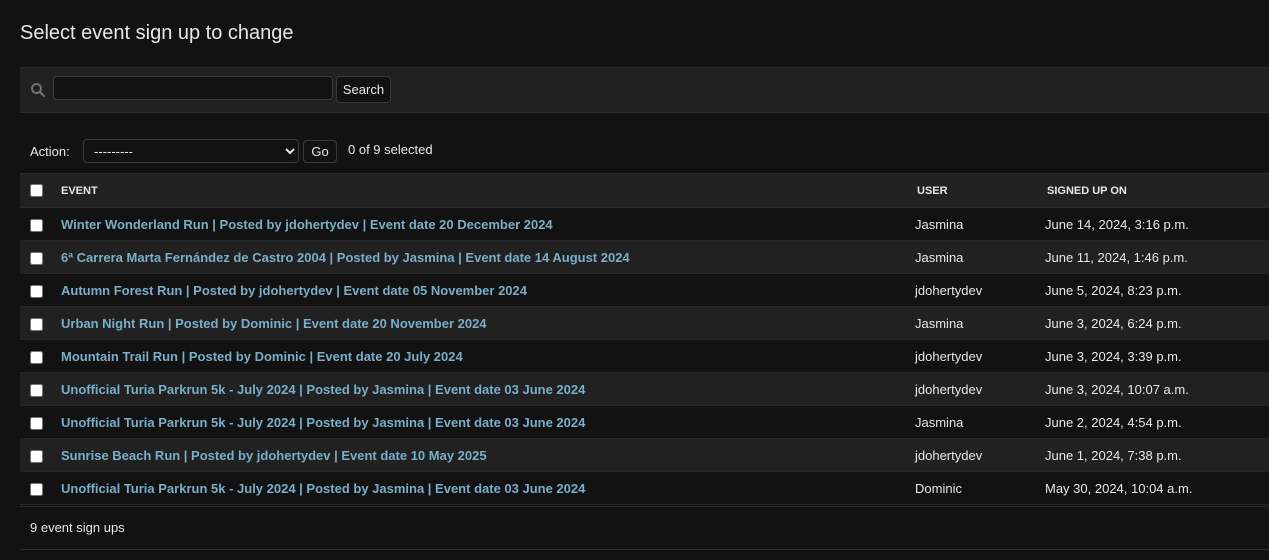 Image resolution: width=1269 pixels, height=560 pixels. Describe the element at coordinates (77, 527) in the screenshot. I see `result-count: 9 event sign ups` at that location.